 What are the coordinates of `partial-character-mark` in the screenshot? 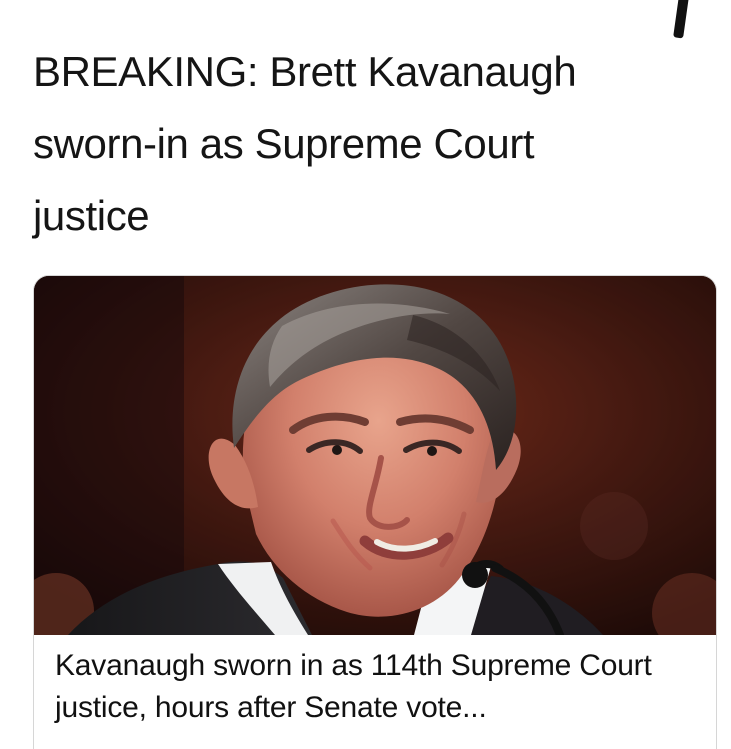 It's located at (681, 19).